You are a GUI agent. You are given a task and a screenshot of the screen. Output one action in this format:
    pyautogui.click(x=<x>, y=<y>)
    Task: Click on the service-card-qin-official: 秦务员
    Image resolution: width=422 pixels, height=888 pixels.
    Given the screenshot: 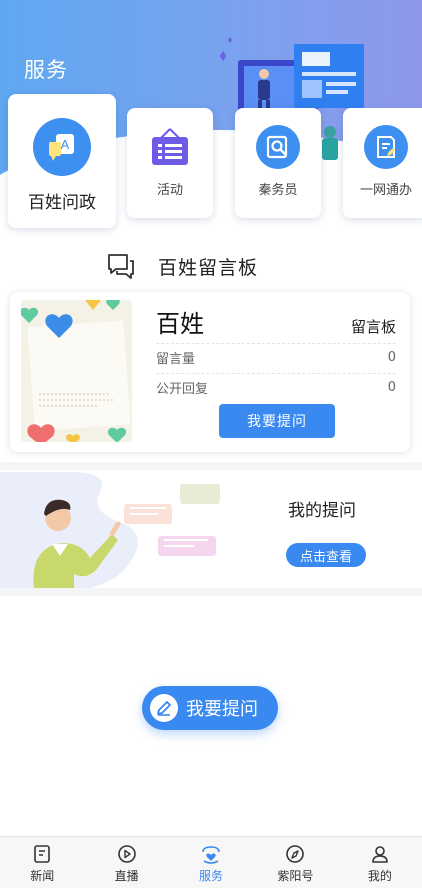 What is the action you would take?
    pyautogui.click(x=278, y=163)
    